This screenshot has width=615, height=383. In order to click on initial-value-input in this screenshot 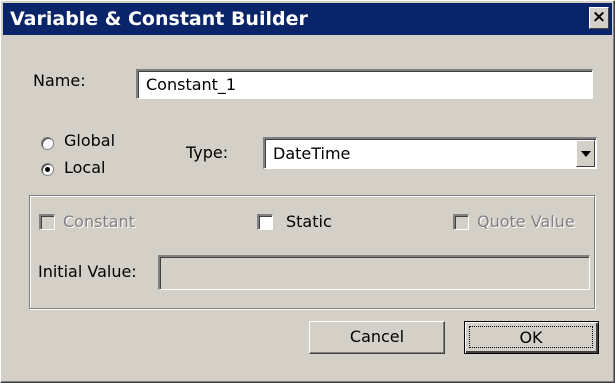, I will do `click(374, 272)`.